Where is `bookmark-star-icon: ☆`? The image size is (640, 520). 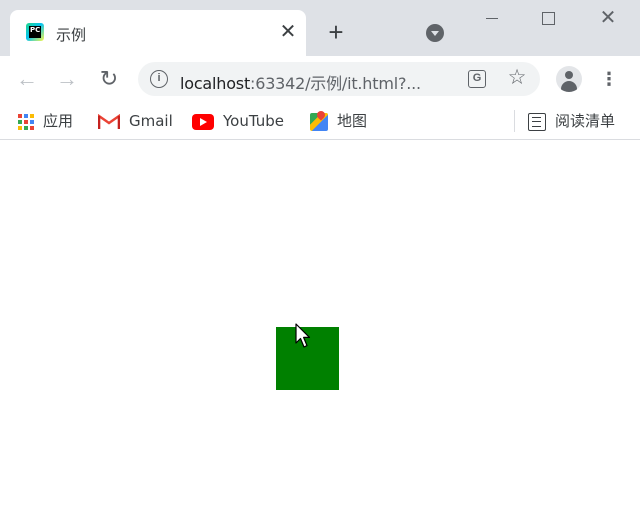
bookmark-star-icon: ☆ is located at coordinates (517, 78).